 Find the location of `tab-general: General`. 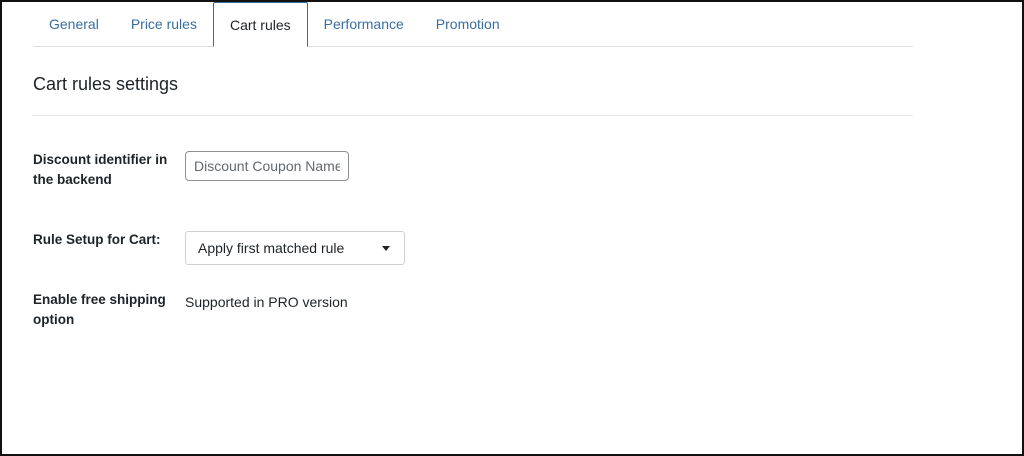

tab-general: General is located at coordinates (74, 24).